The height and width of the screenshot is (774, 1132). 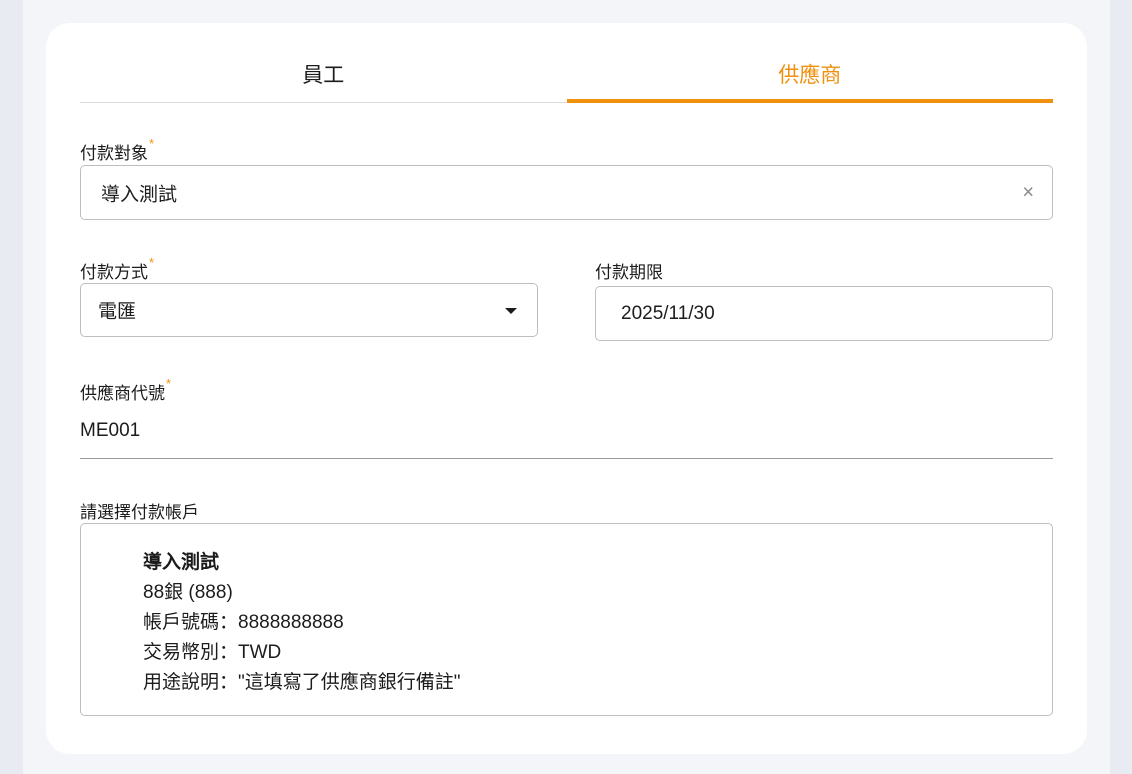 I want to click on payment-method-label: 付款方式*, so click(x=117, y=269).